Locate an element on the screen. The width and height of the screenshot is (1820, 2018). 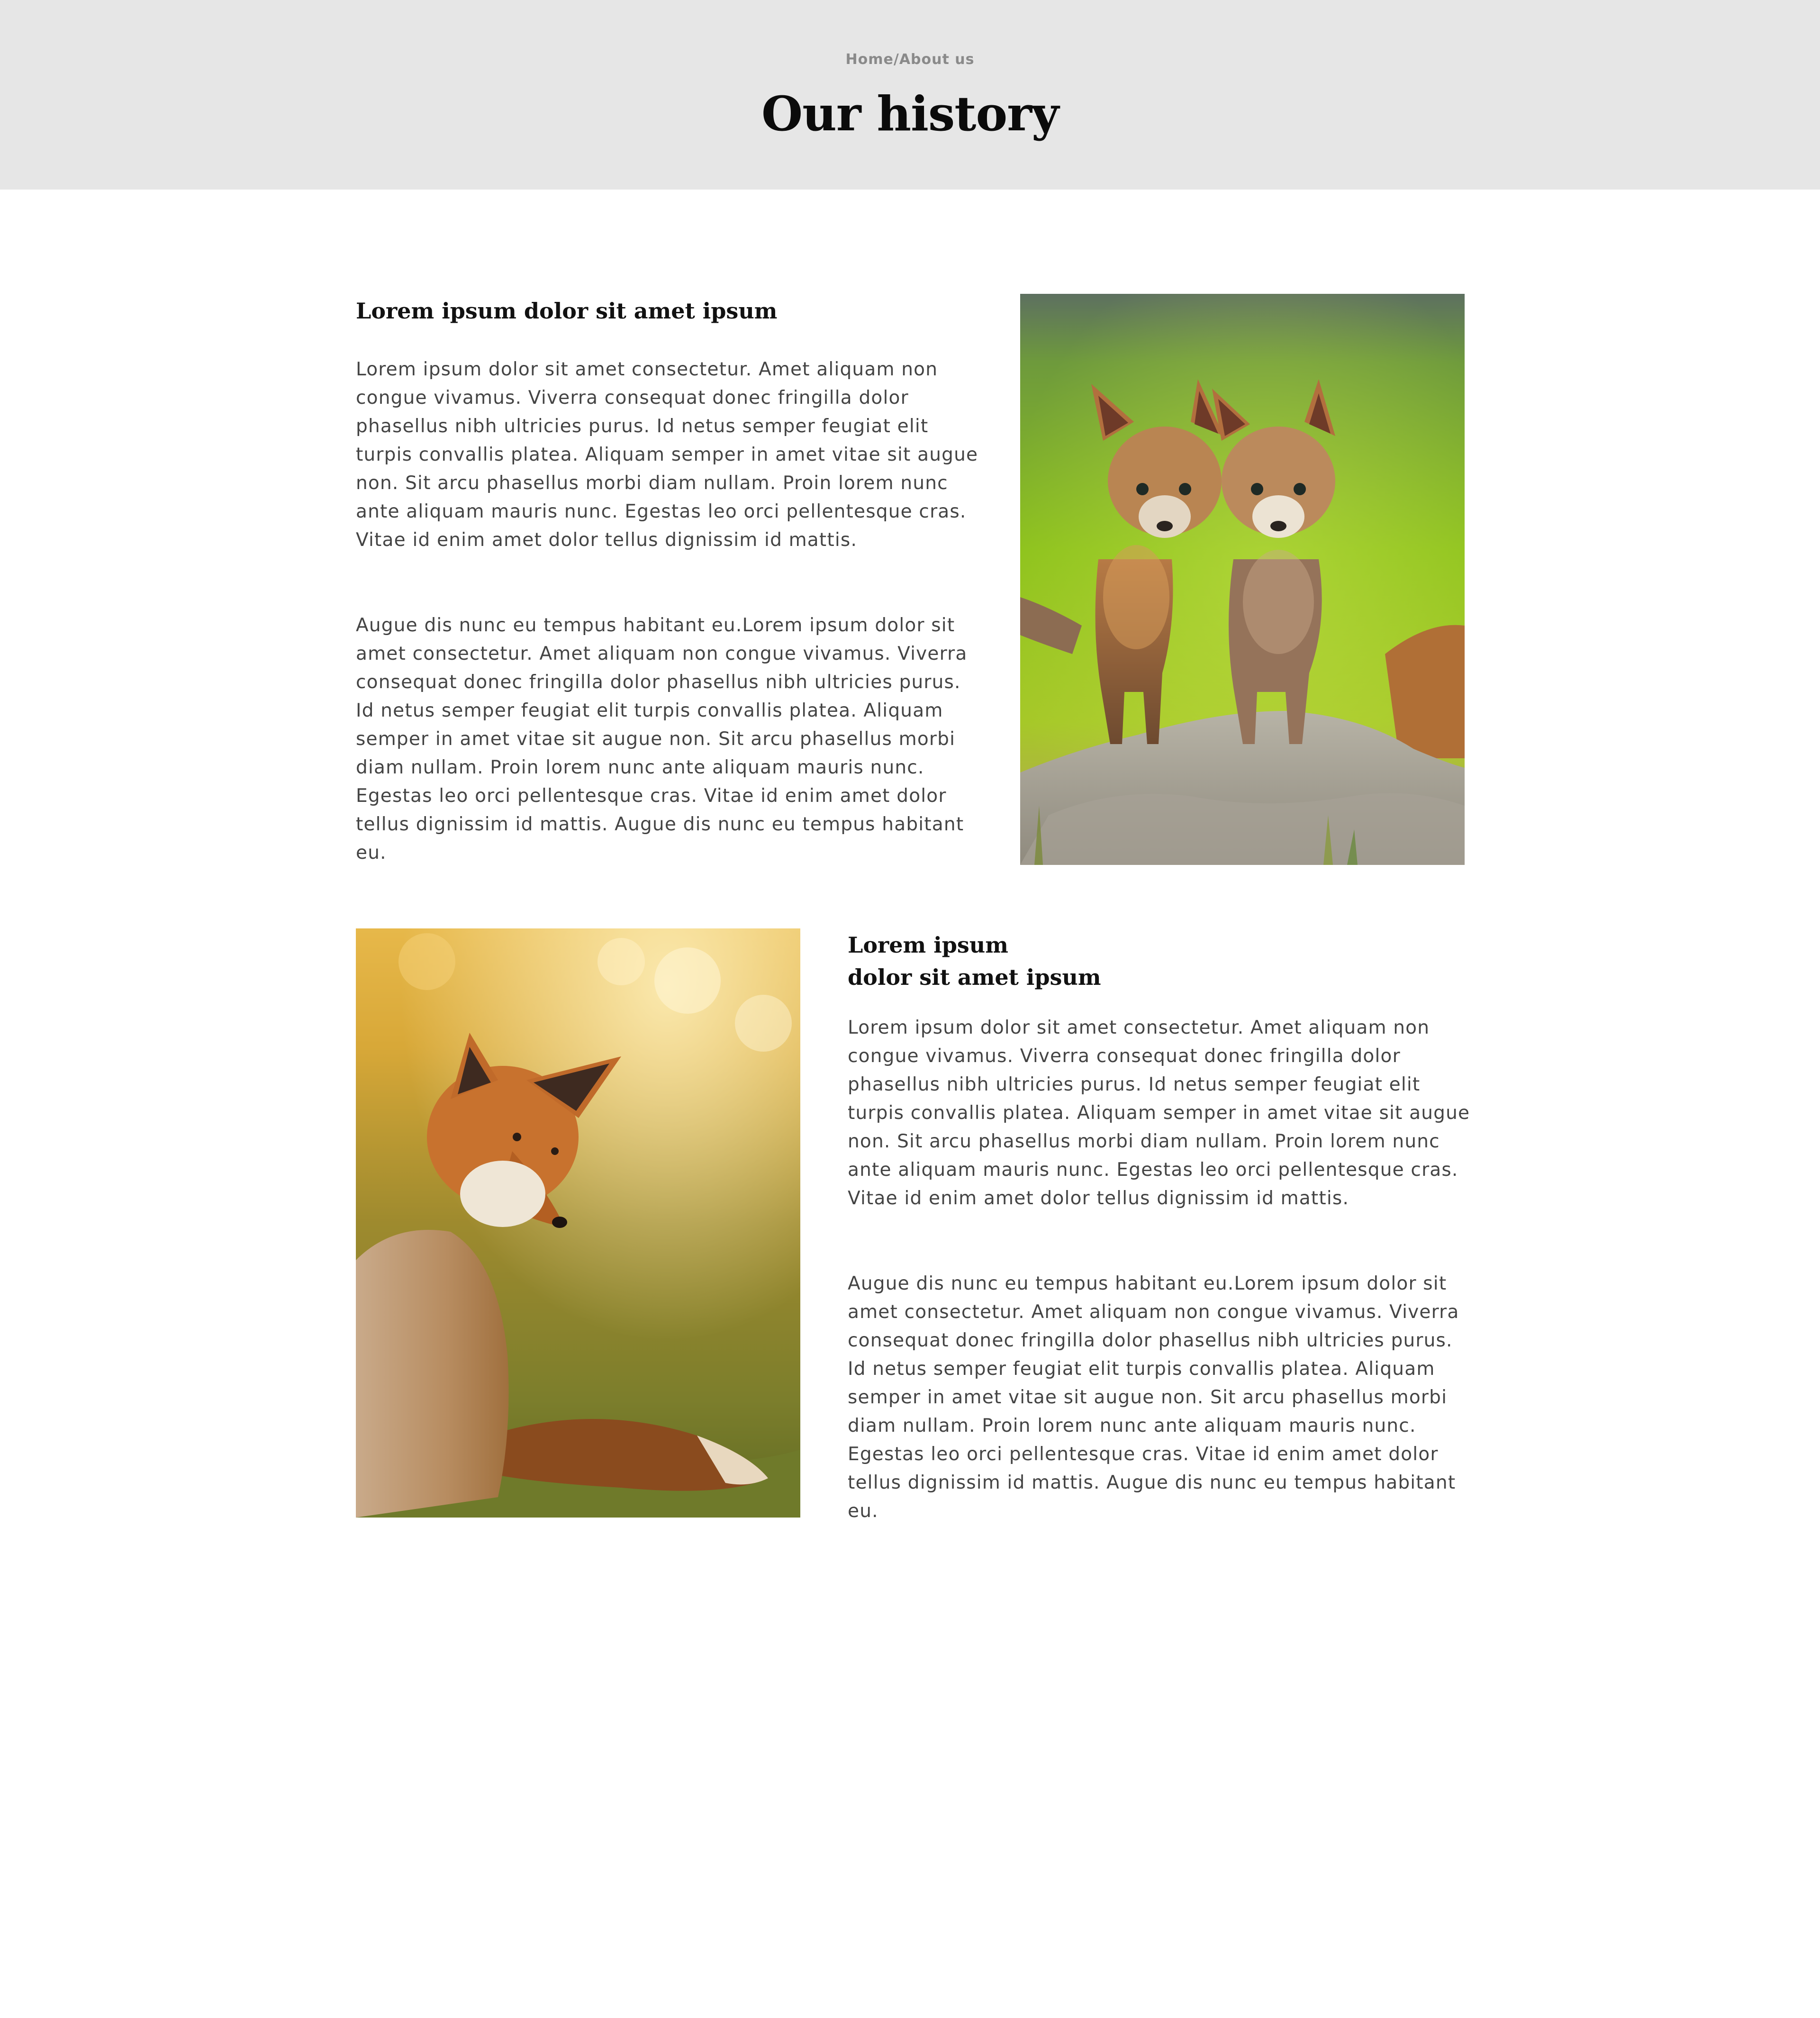
page-title: Our history is located at coordinates (910, 114).